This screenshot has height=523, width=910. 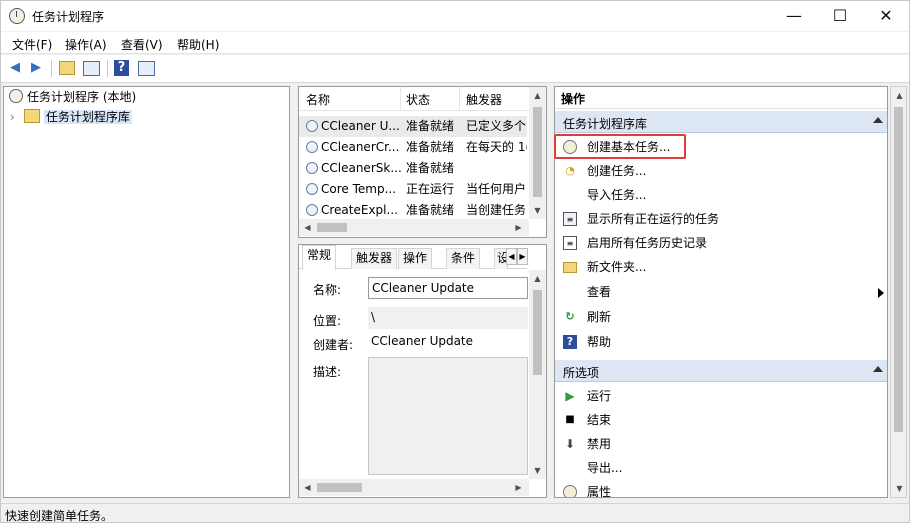 I want to click on action-label: 启用所有任务历史记录, so click(x=647, y=243).